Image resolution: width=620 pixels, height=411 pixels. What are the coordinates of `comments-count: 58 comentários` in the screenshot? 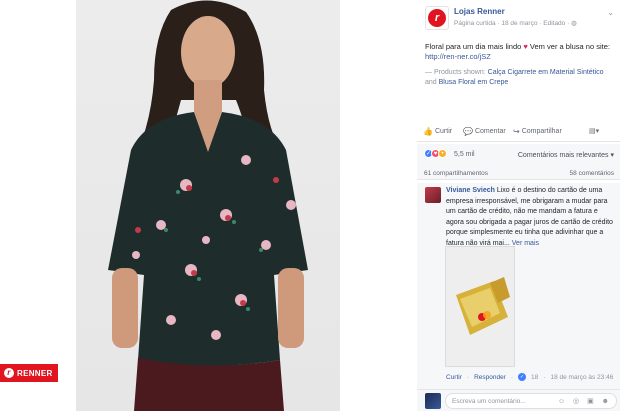 It's located at (592, 173).